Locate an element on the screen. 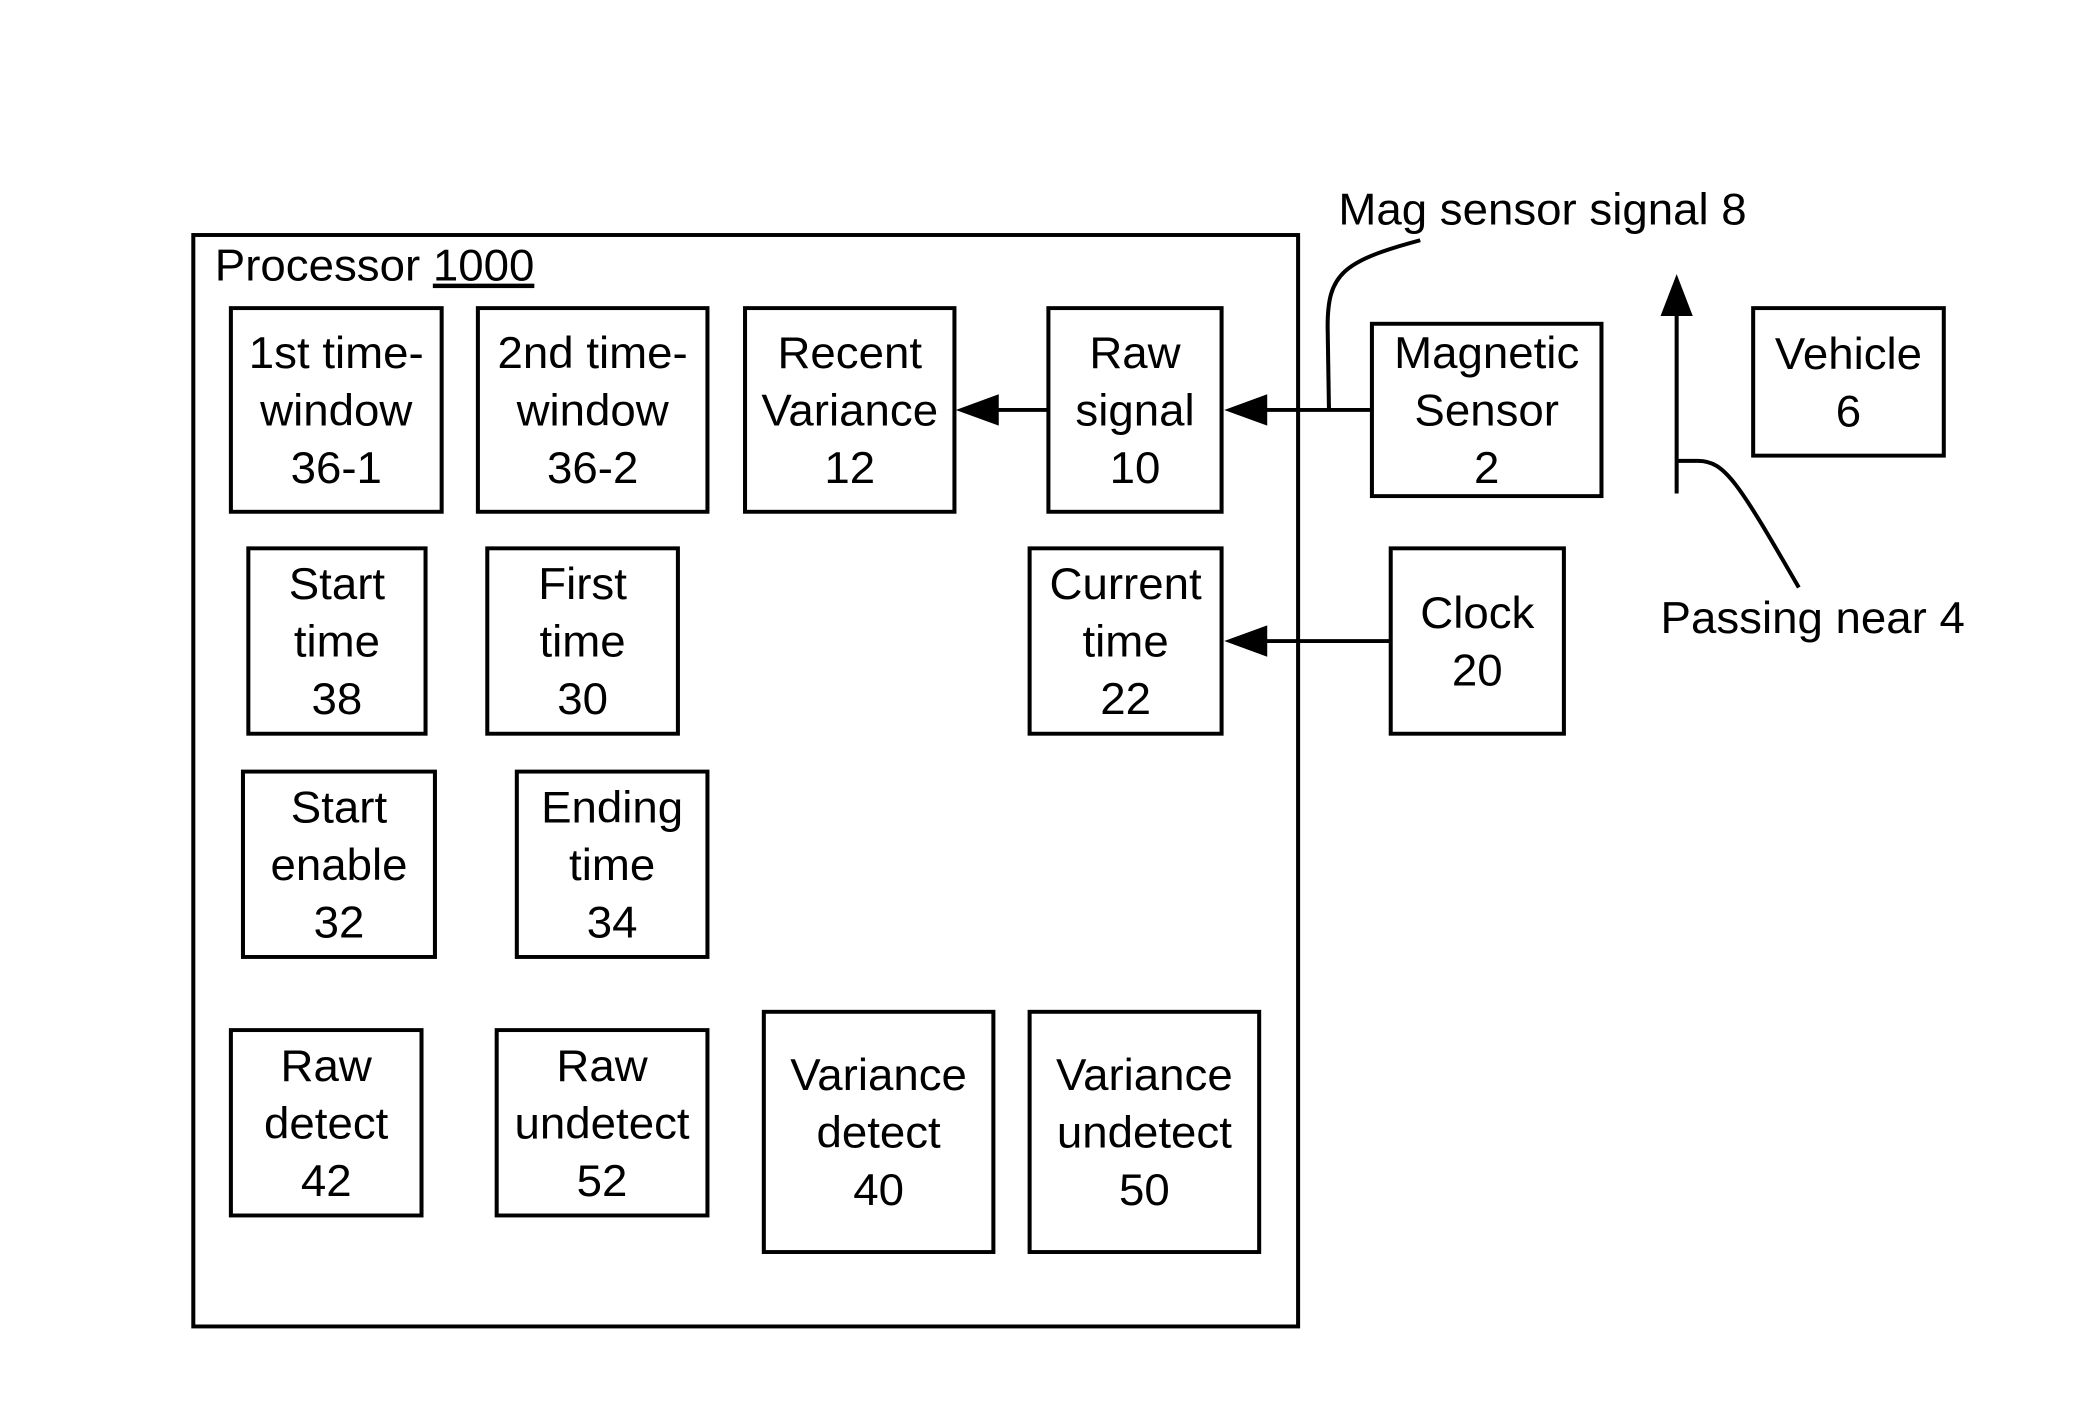 This screenshot has width=2074, height=1410. recent-variance-label-line: Variance is located at coordinates (849, 410).